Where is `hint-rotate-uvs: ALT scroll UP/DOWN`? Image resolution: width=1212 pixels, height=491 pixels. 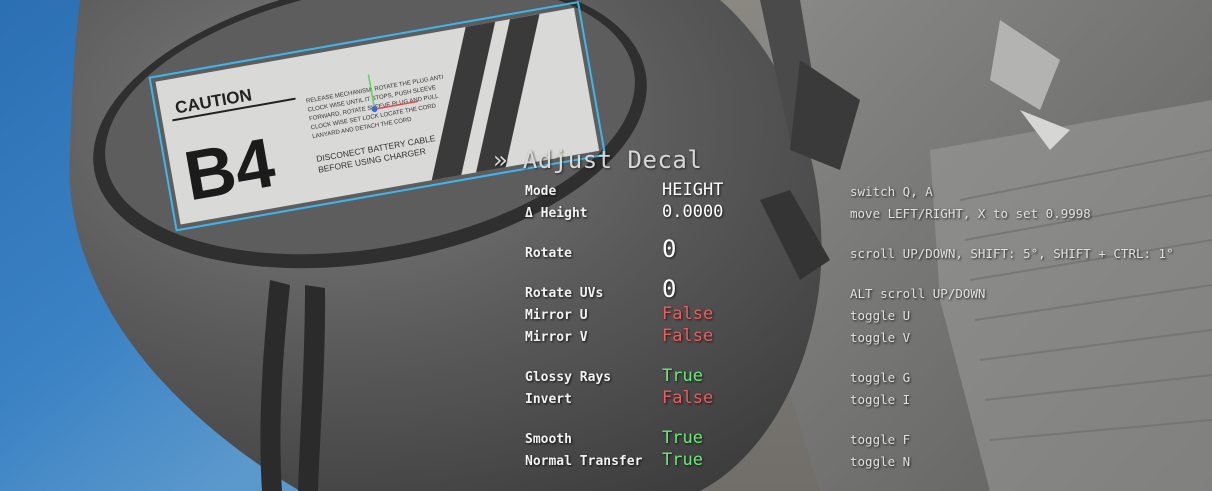 hint-rotate-uvs: ALT scroll UP/DOWN is located at coordinates (918, 293).